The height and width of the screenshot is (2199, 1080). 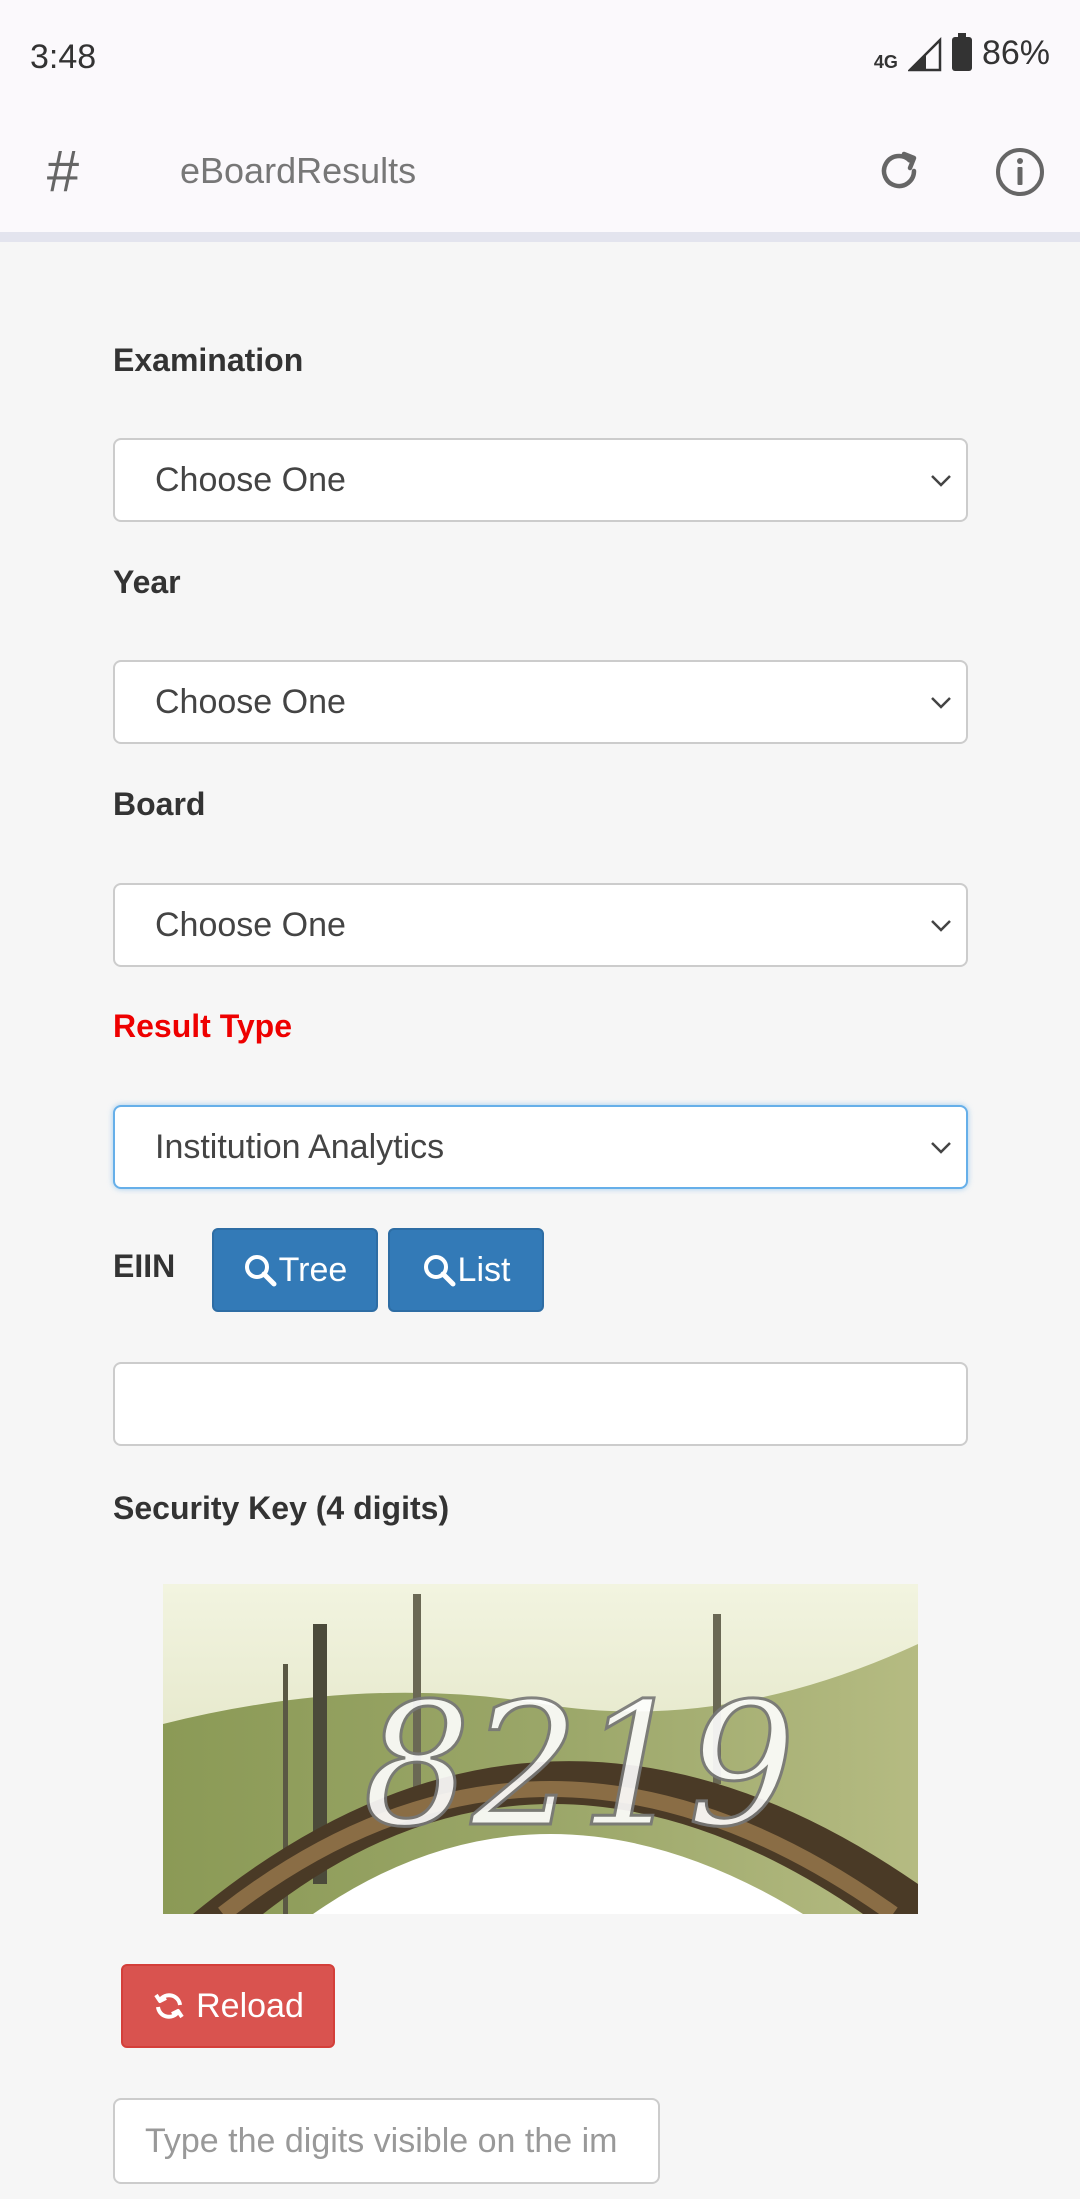 I want to click on result-type-select: Institution Analytics, so click(x=540, y=1147).